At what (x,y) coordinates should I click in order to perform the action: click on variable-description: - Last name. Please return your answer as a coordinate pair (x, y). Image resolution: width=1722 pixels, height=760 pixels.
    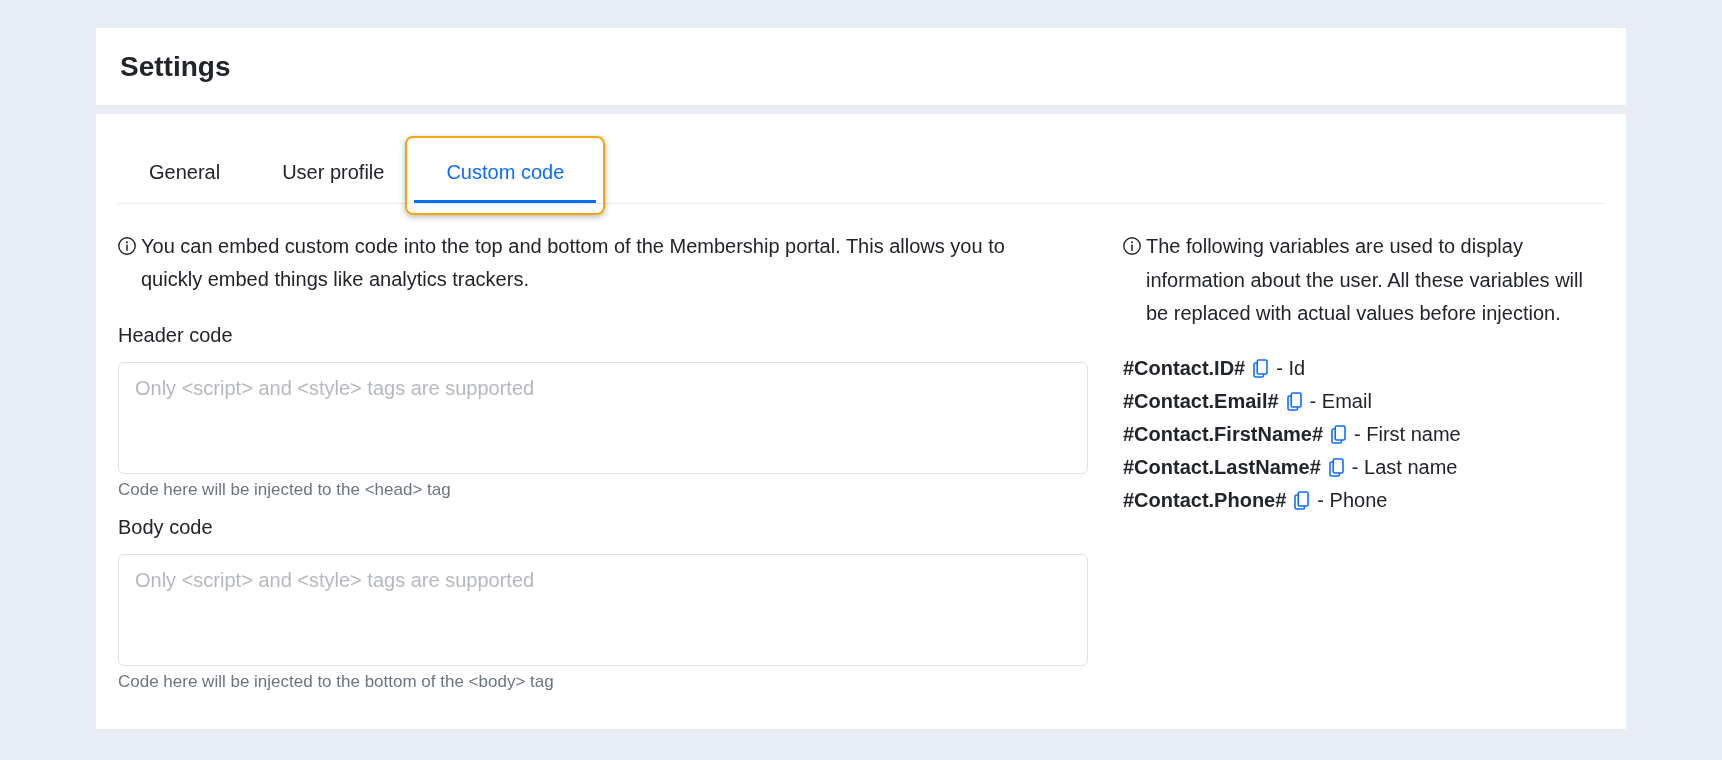
    Looking at the image, I should click on (1404, 467).